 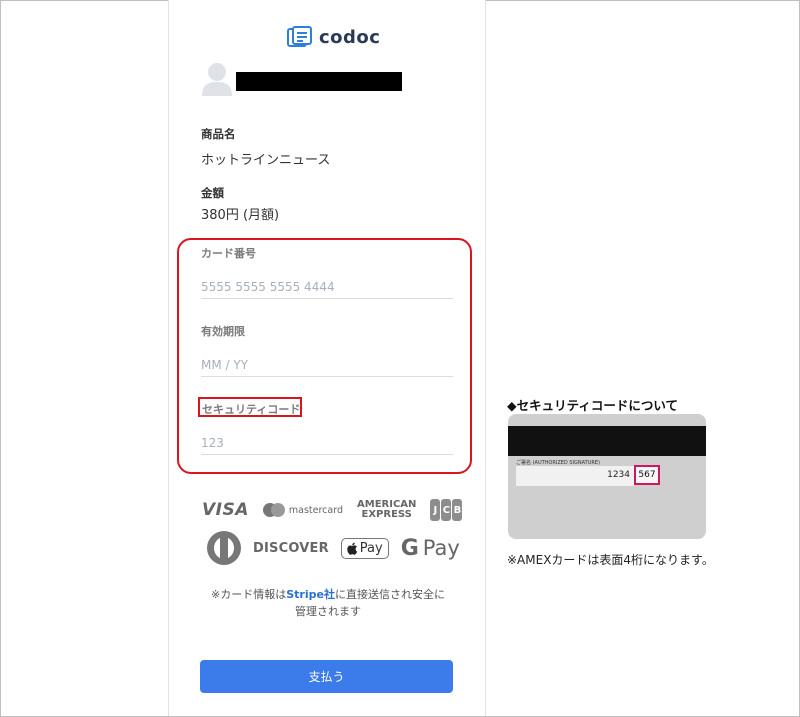 What do you see at coordinates (315, 510) in the screenshot?
I see `mastercard-text: mastercard` at bounding box center [315, 510].